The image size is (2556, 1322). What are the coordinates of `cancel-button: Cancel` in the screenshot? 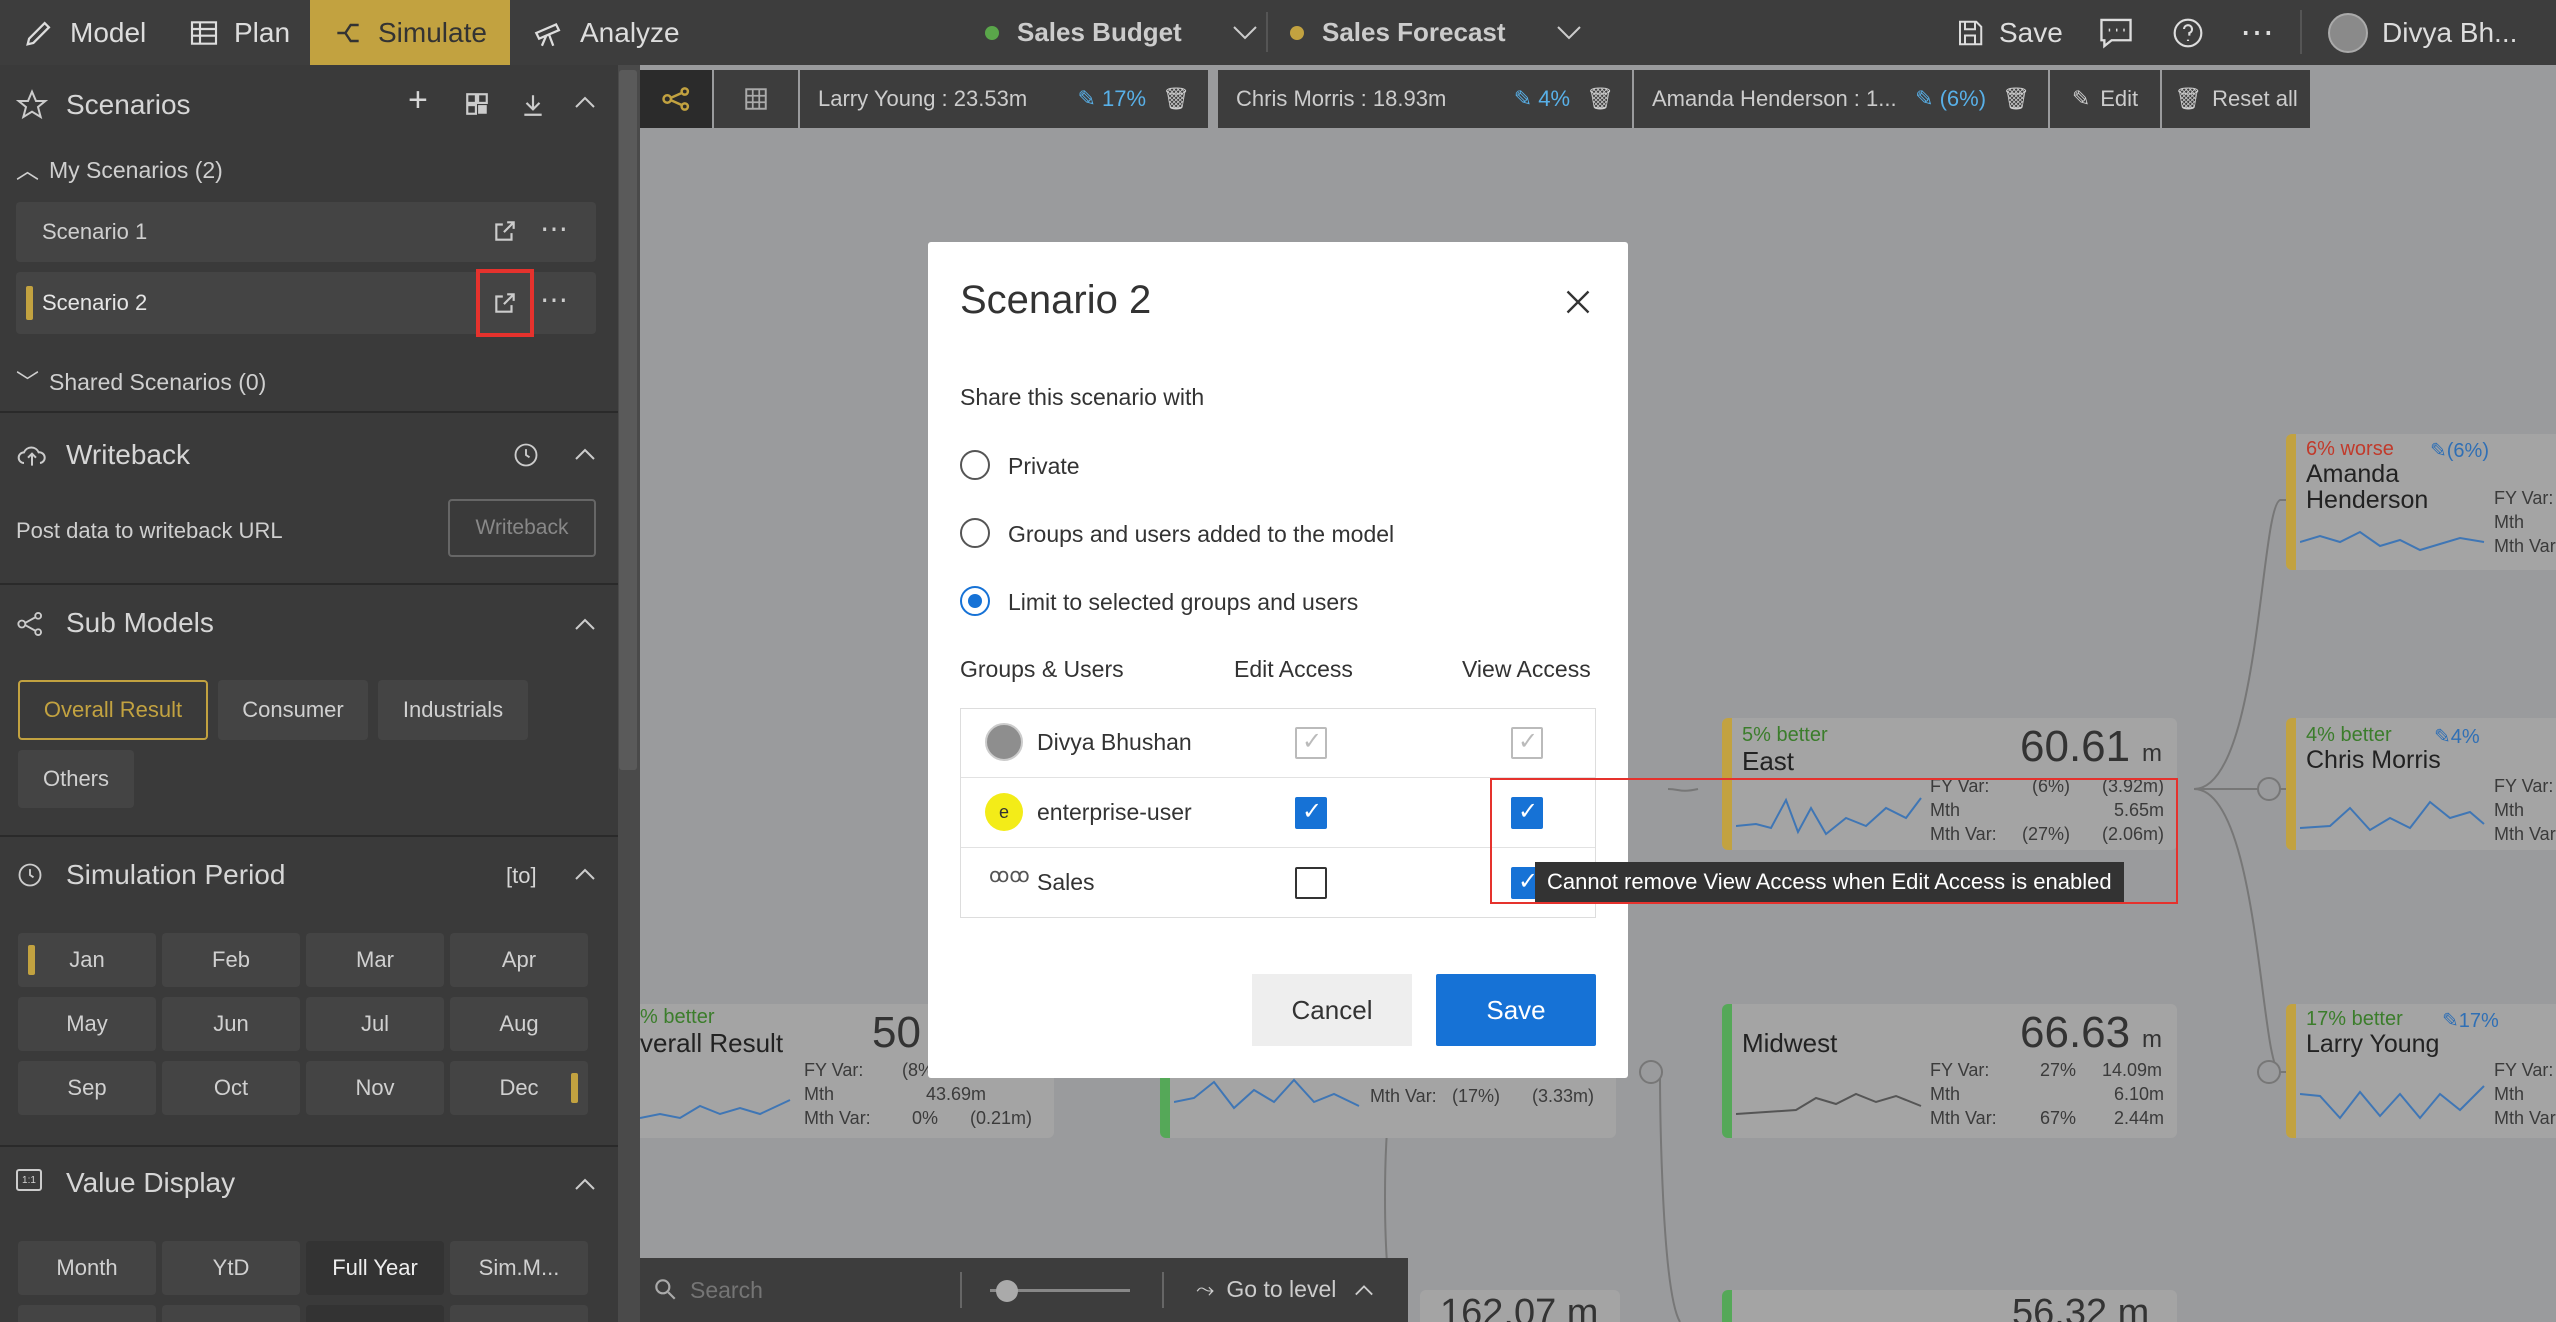 It's located at (1332, 1010).